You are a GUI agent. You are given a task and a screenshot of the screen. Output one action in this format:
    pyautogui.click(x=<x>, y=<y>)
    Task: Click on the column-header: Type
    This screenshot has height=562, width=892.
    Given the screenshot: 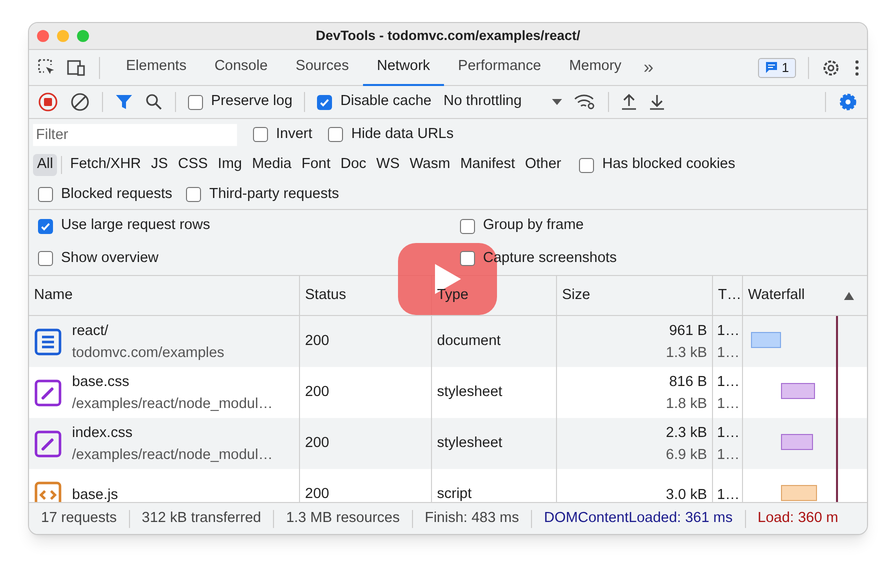 What is the action you would take?
    pyautogui.click(x=452, y=295)
    